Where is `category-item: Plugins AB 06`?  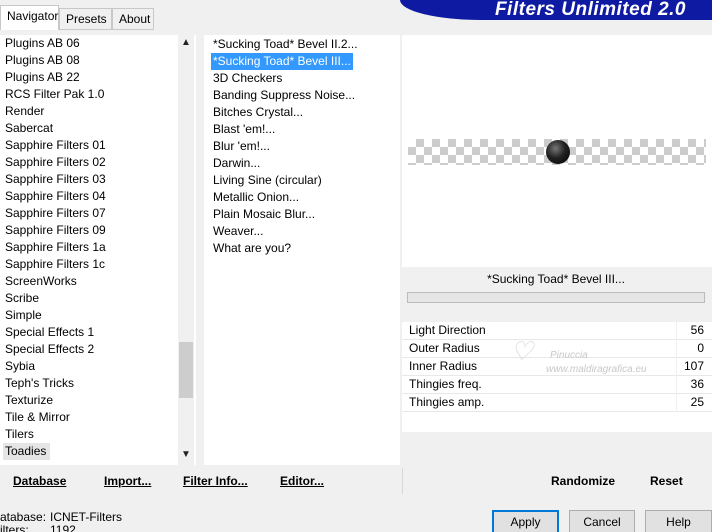
category-item: Plugins AB 06 is located at coordinates (42, 43).